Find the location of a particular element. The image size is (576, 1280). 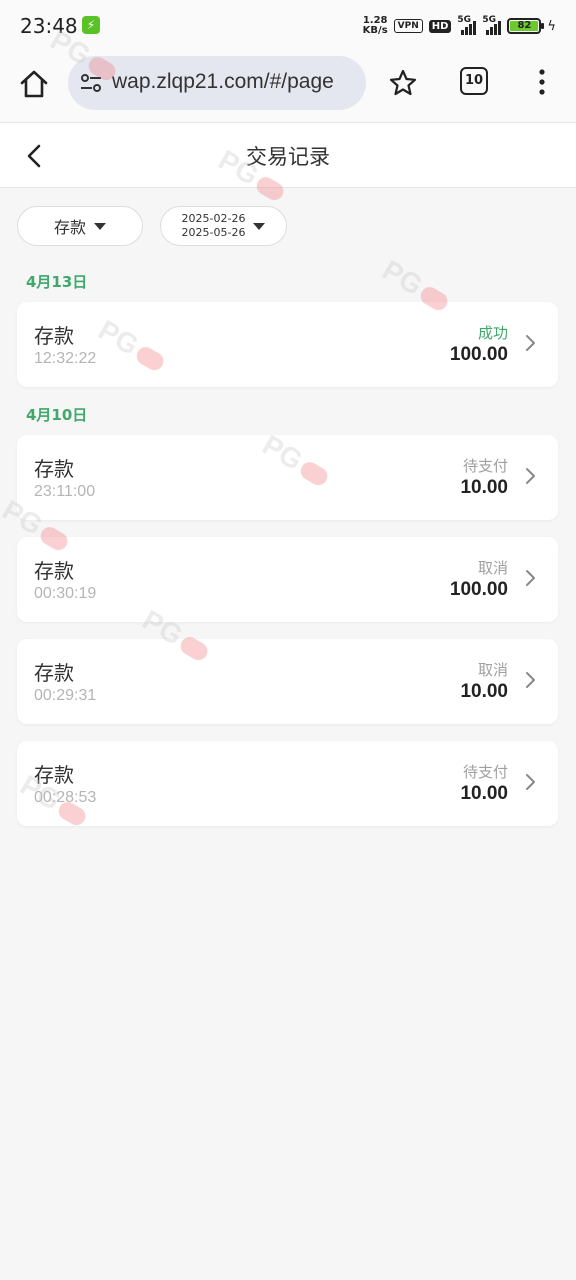

transaction-row: 存款 00:29:31 取消 10.00 is located at coordinates (287, 681).